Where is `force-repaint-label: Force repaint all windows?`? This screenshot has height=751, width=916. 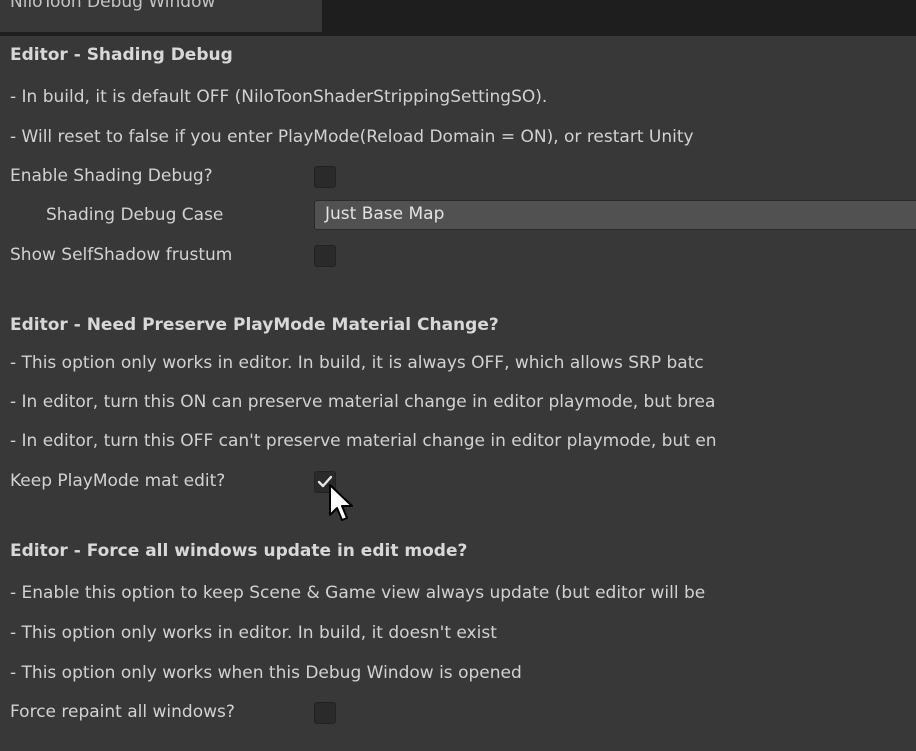
force-repaint-label: Force repaint all windows? is located at coordinates (122, 712).